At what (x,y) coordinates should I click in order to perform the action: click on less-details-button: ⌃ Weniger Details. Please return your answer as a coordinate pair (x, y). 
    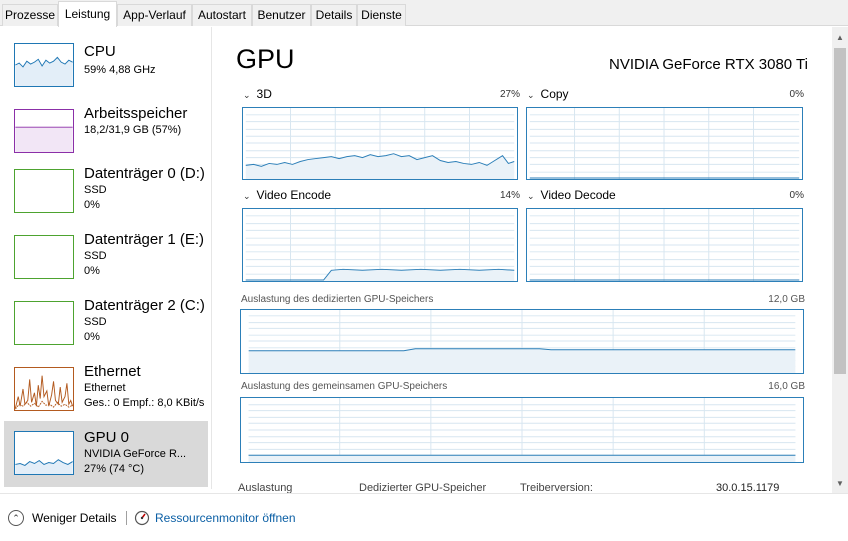
    Looking at the image, I should click on (62, 518).